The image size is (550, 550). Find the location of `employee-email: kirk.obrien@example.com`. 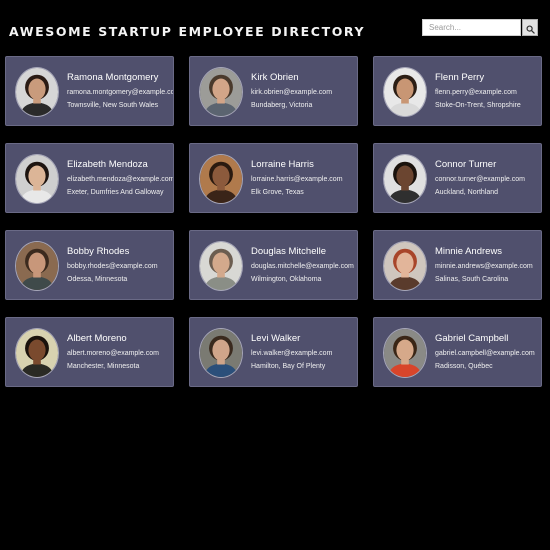

employee-email: kirk.obrien@example.com is located at coordinates (292, 92).